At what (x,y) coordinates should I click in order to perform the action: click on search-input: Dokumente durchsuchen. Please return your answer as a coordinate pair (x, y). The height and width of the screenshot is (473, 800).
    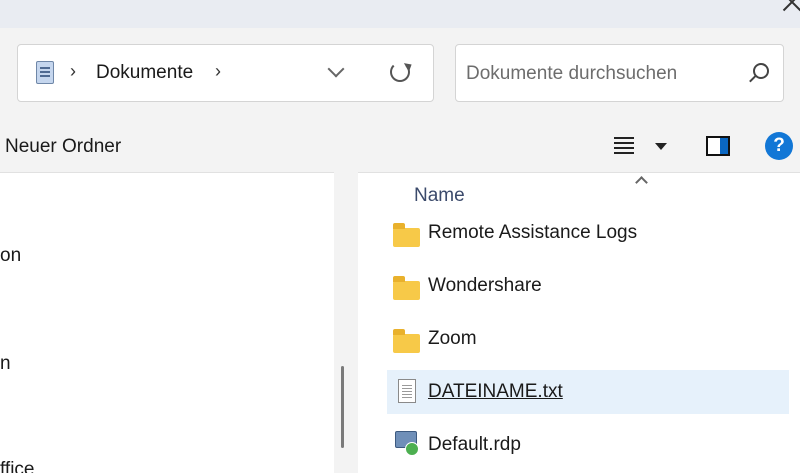
    Looking at the image, I should click on (619, 73).